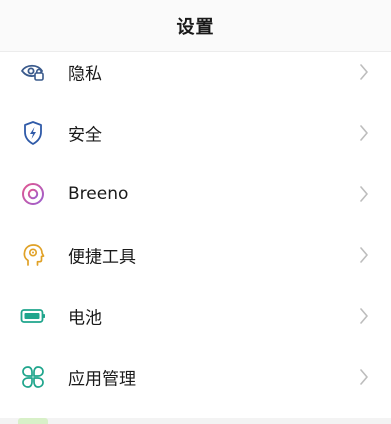  Describe the element at coordinates (85, 318) in the screenshot. I see `settings-item-label: 电池` at that location.